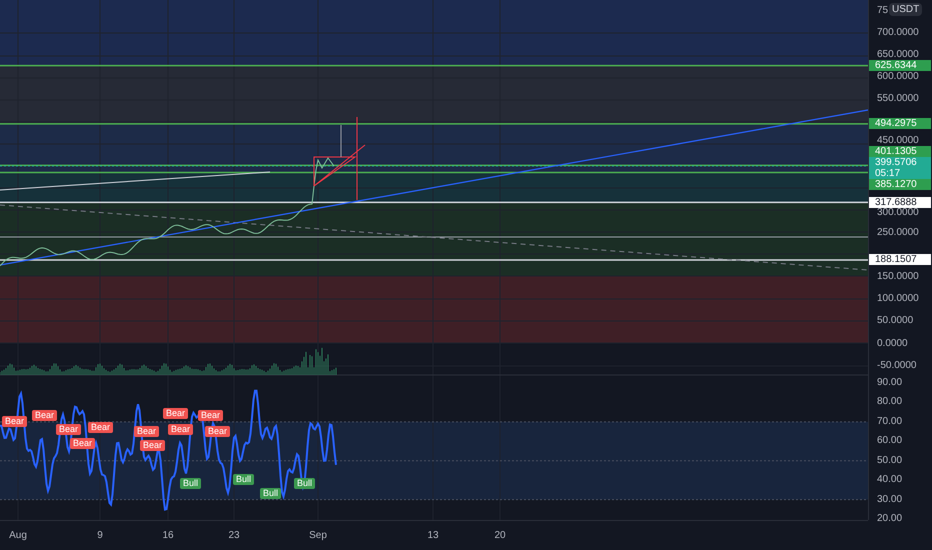 The image size is (932, 550). Describe the element at coordinates (889, 383) in the screenshot. I see `rsi-tick: 90.00` at that location.